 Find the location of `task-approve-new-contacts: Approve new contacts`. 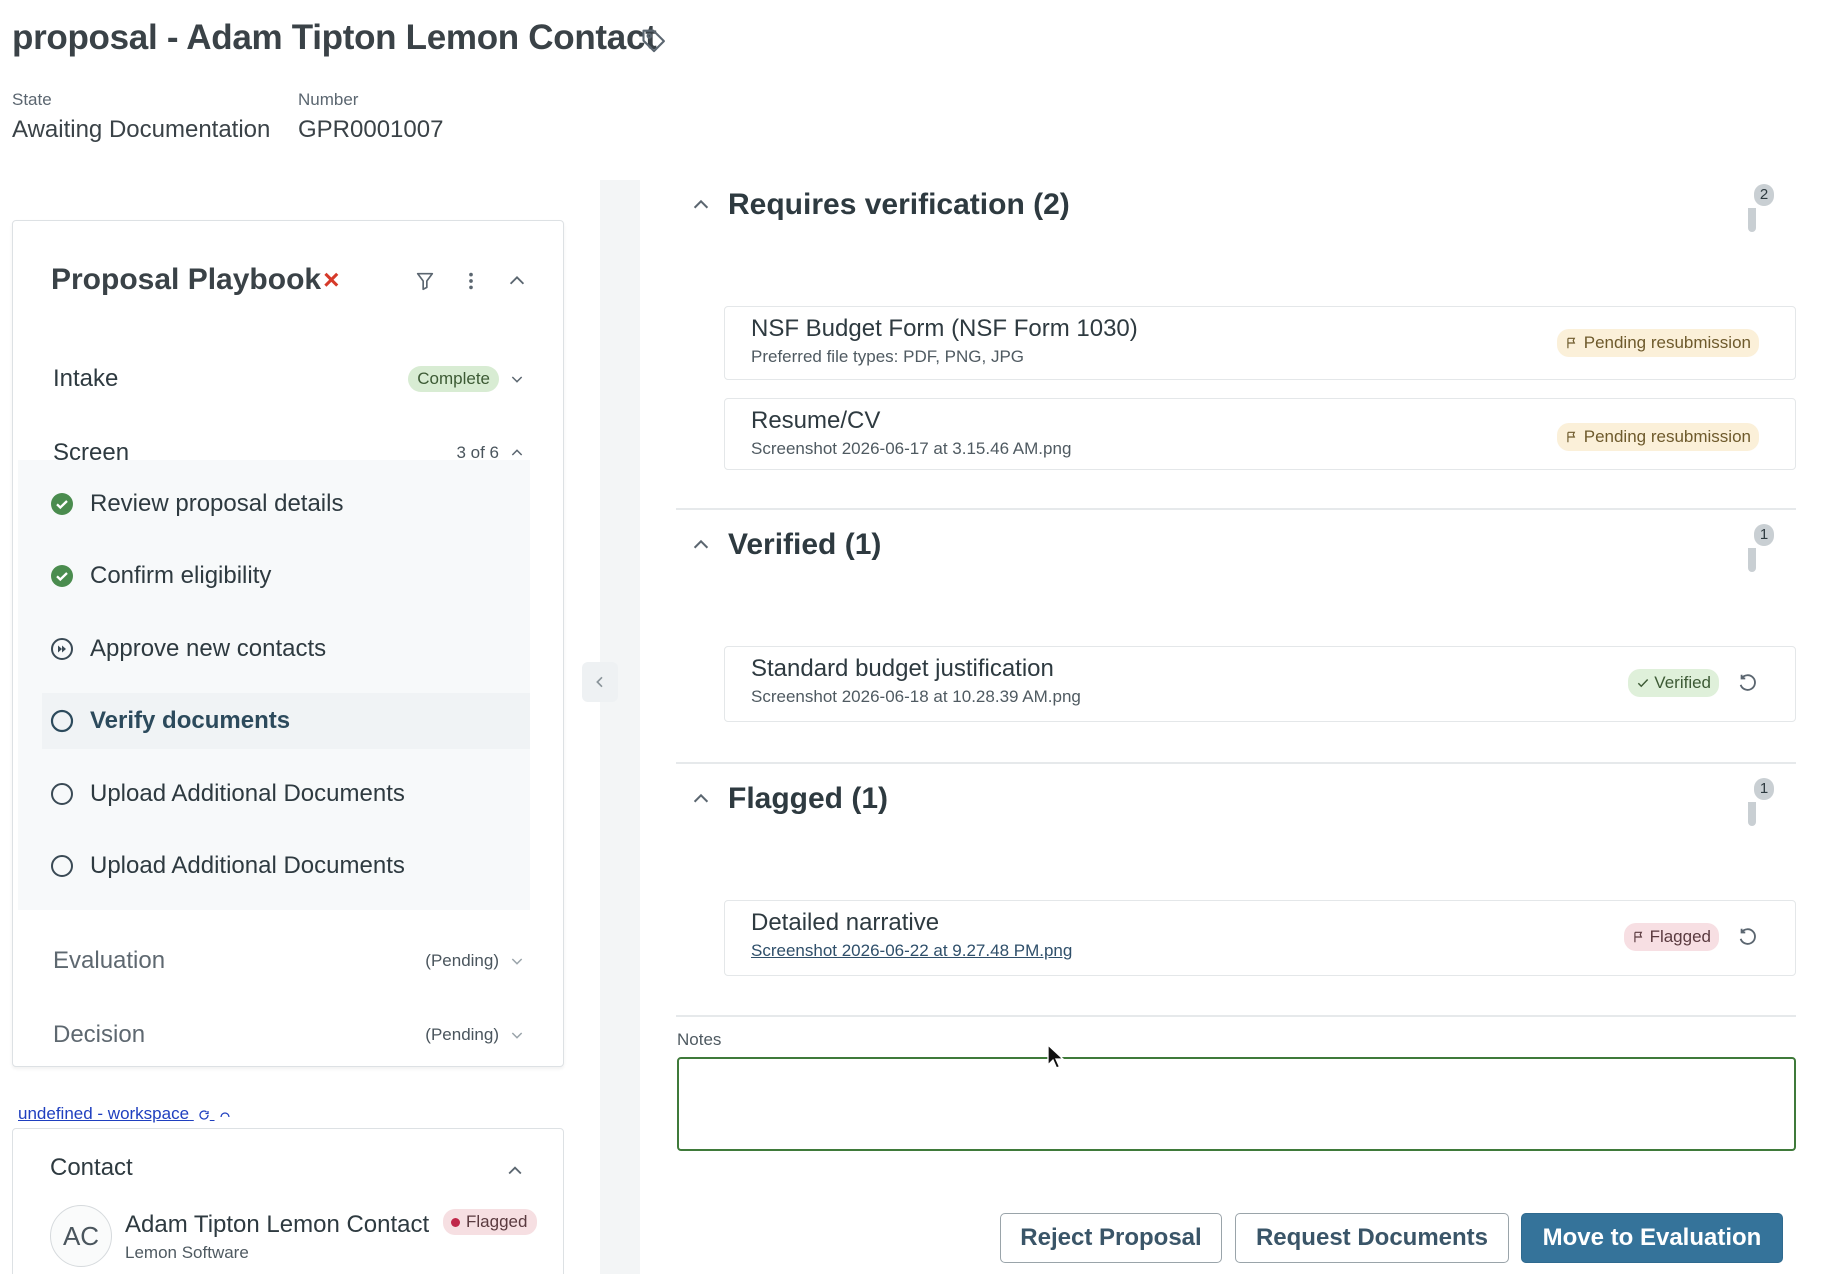

task-approve-new-contacts: Approve new contacts is located at coordinates (290, 649).